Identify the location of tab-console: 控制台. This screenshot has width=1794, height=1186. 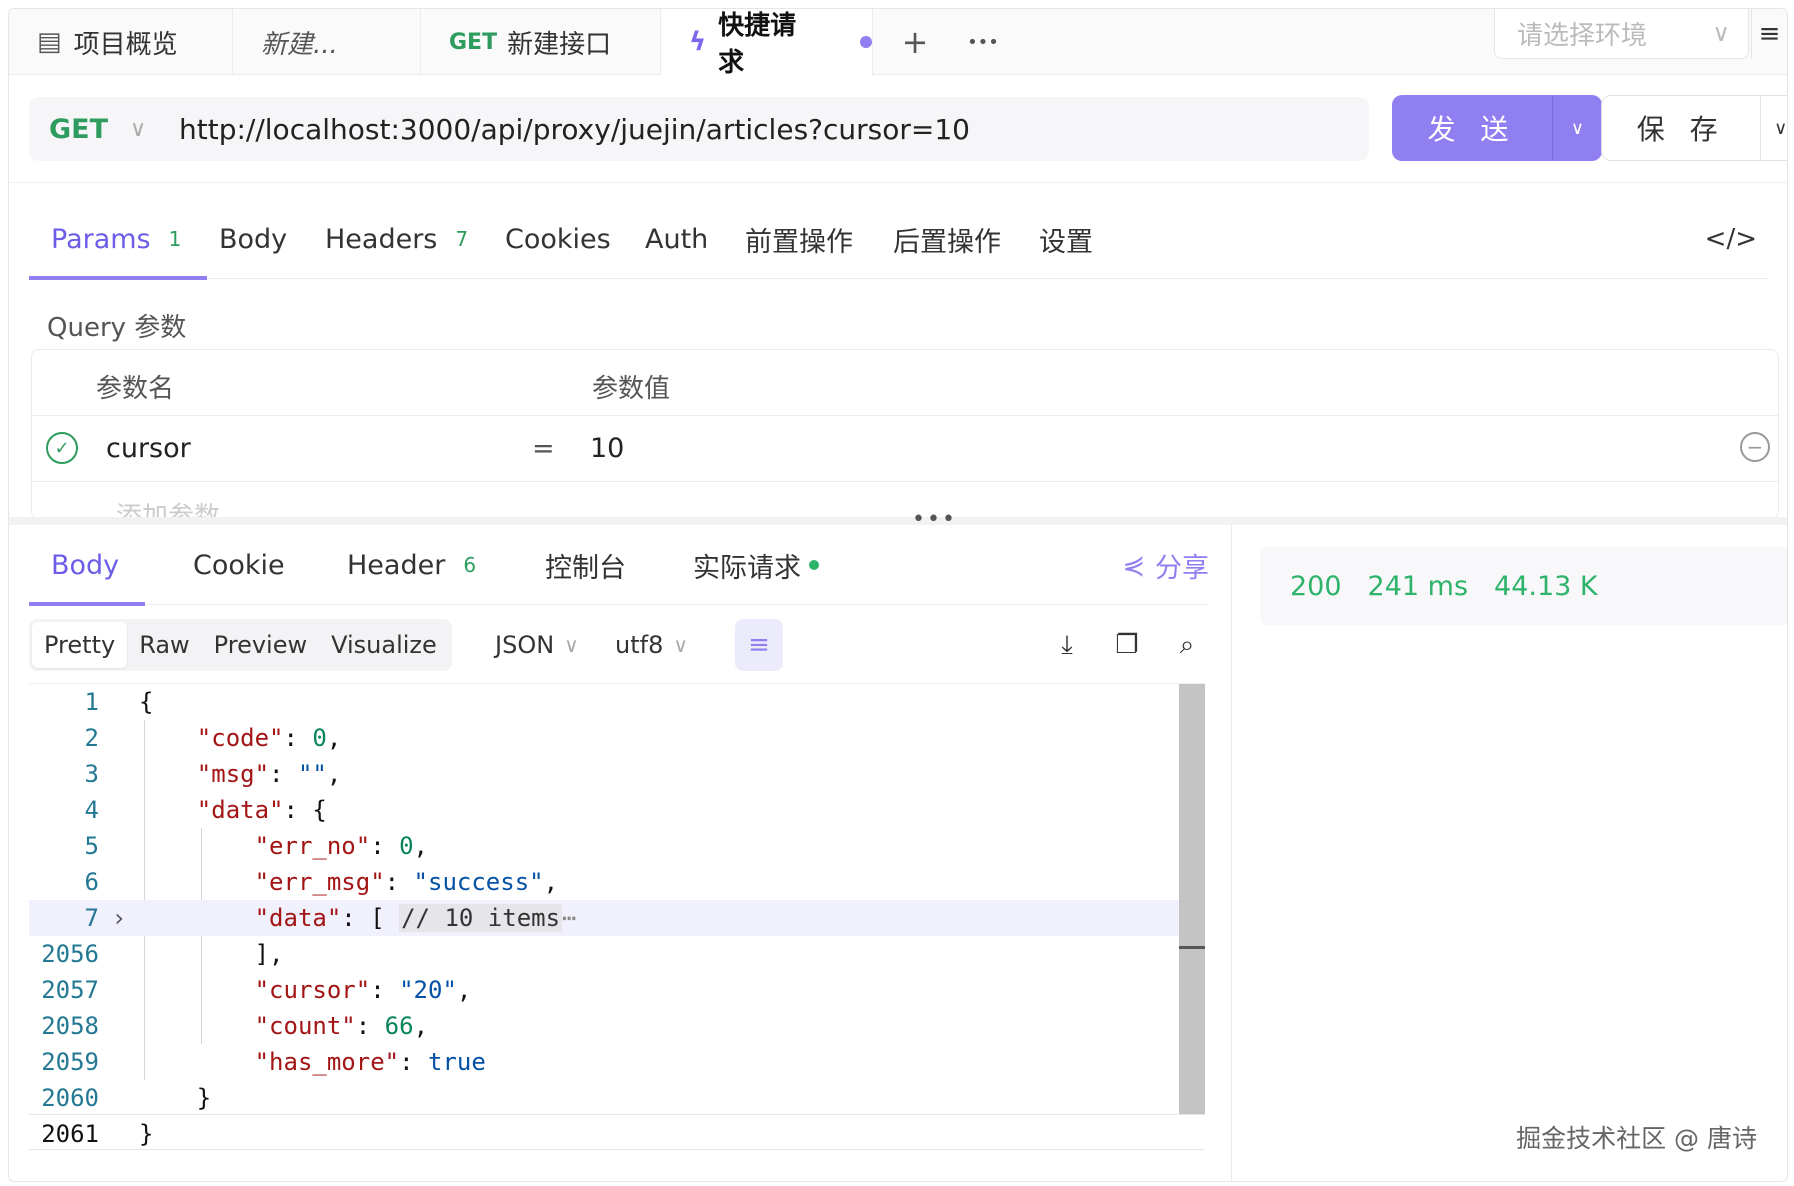
(585, 565).